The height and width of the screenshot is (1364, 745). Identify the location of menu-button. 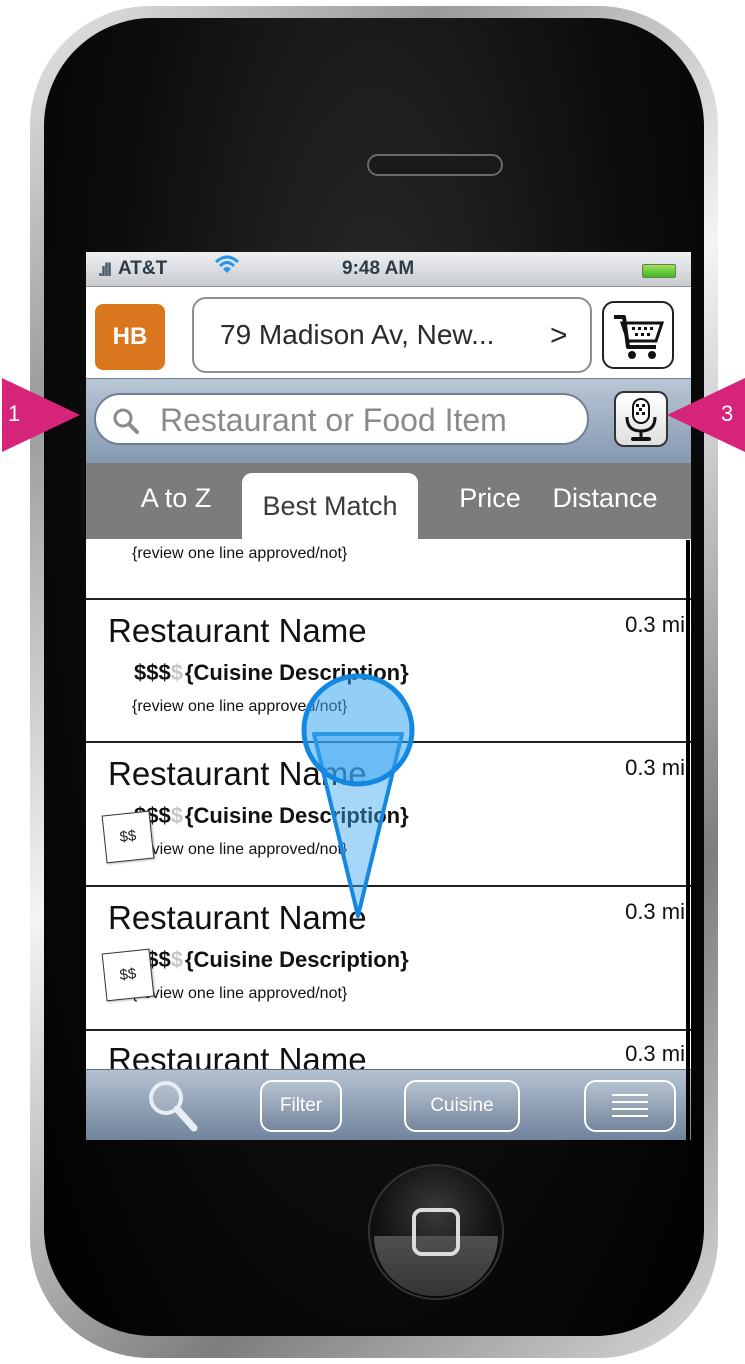
(630, 1106).